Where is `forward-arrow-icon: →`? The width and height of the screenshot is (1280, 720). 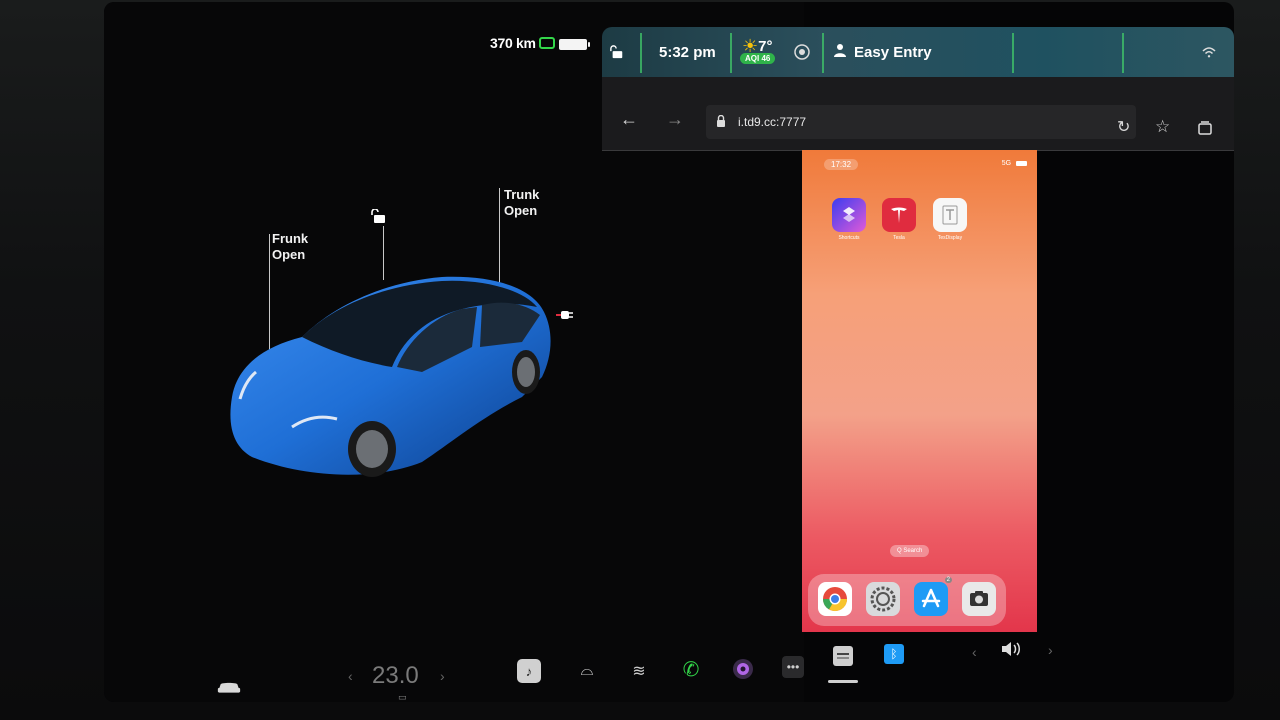 forward-arrow-icon: → is located at coordinates (675, 119).